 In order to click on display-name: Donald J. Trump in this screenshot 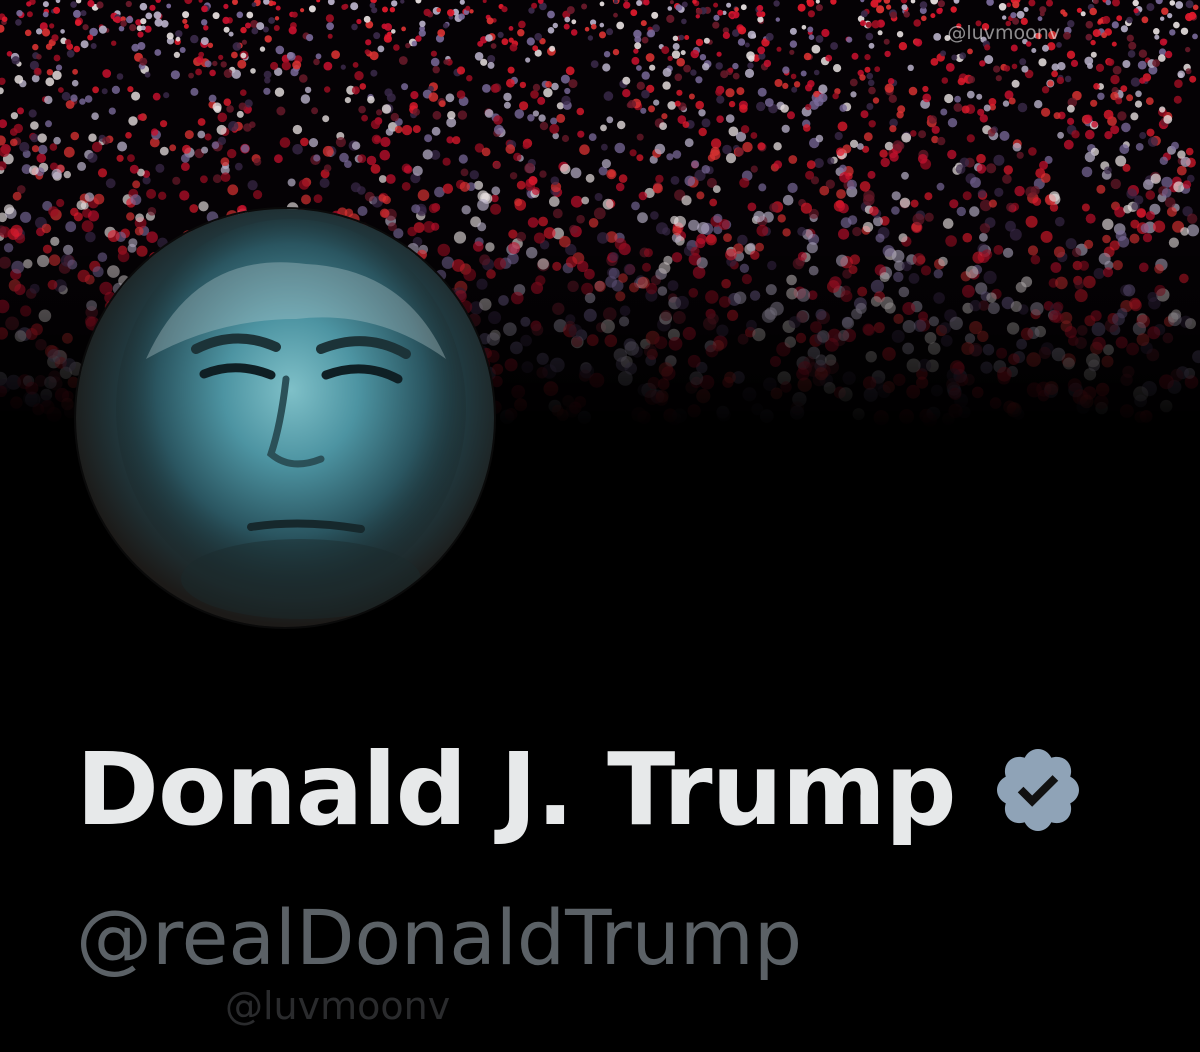, I will do `click(516, 789)`.